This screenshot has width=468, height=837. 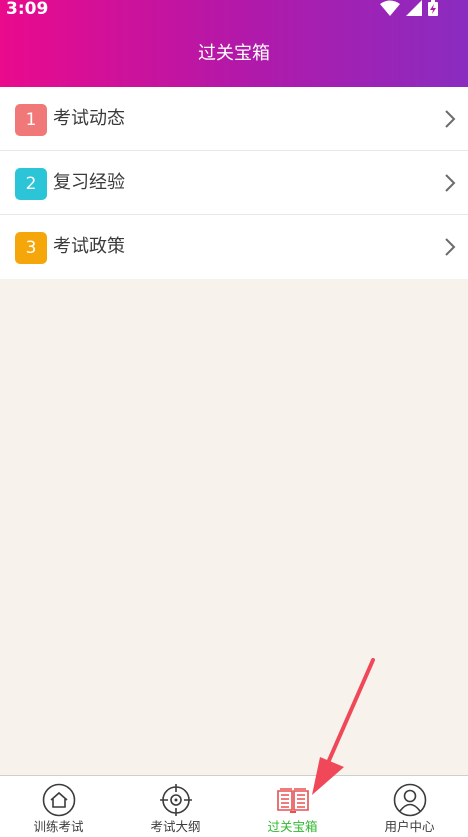 I want to click on tab-pass-treasure-box: 过关宝箱, so click(x=292, y=806).